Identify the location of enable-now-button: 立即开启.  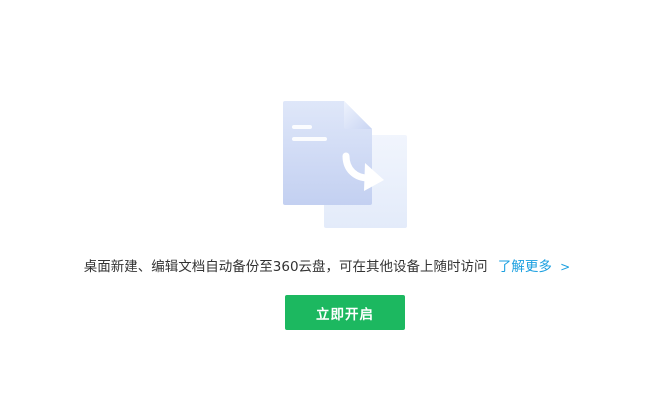
(345, 312).